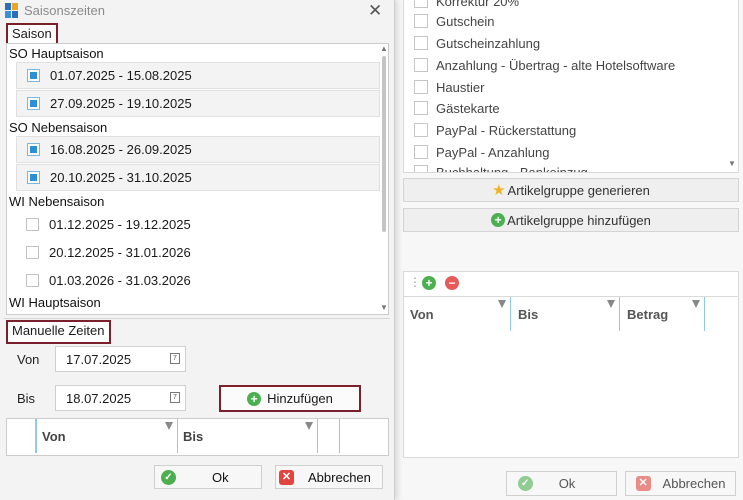 Image resolution: width=743 pixels, height=500 pixels. What do you see at coordinates (384, 48) in the screenshot?
I see `scroll-up-icon: ▲` at bounding box center [384, 48].